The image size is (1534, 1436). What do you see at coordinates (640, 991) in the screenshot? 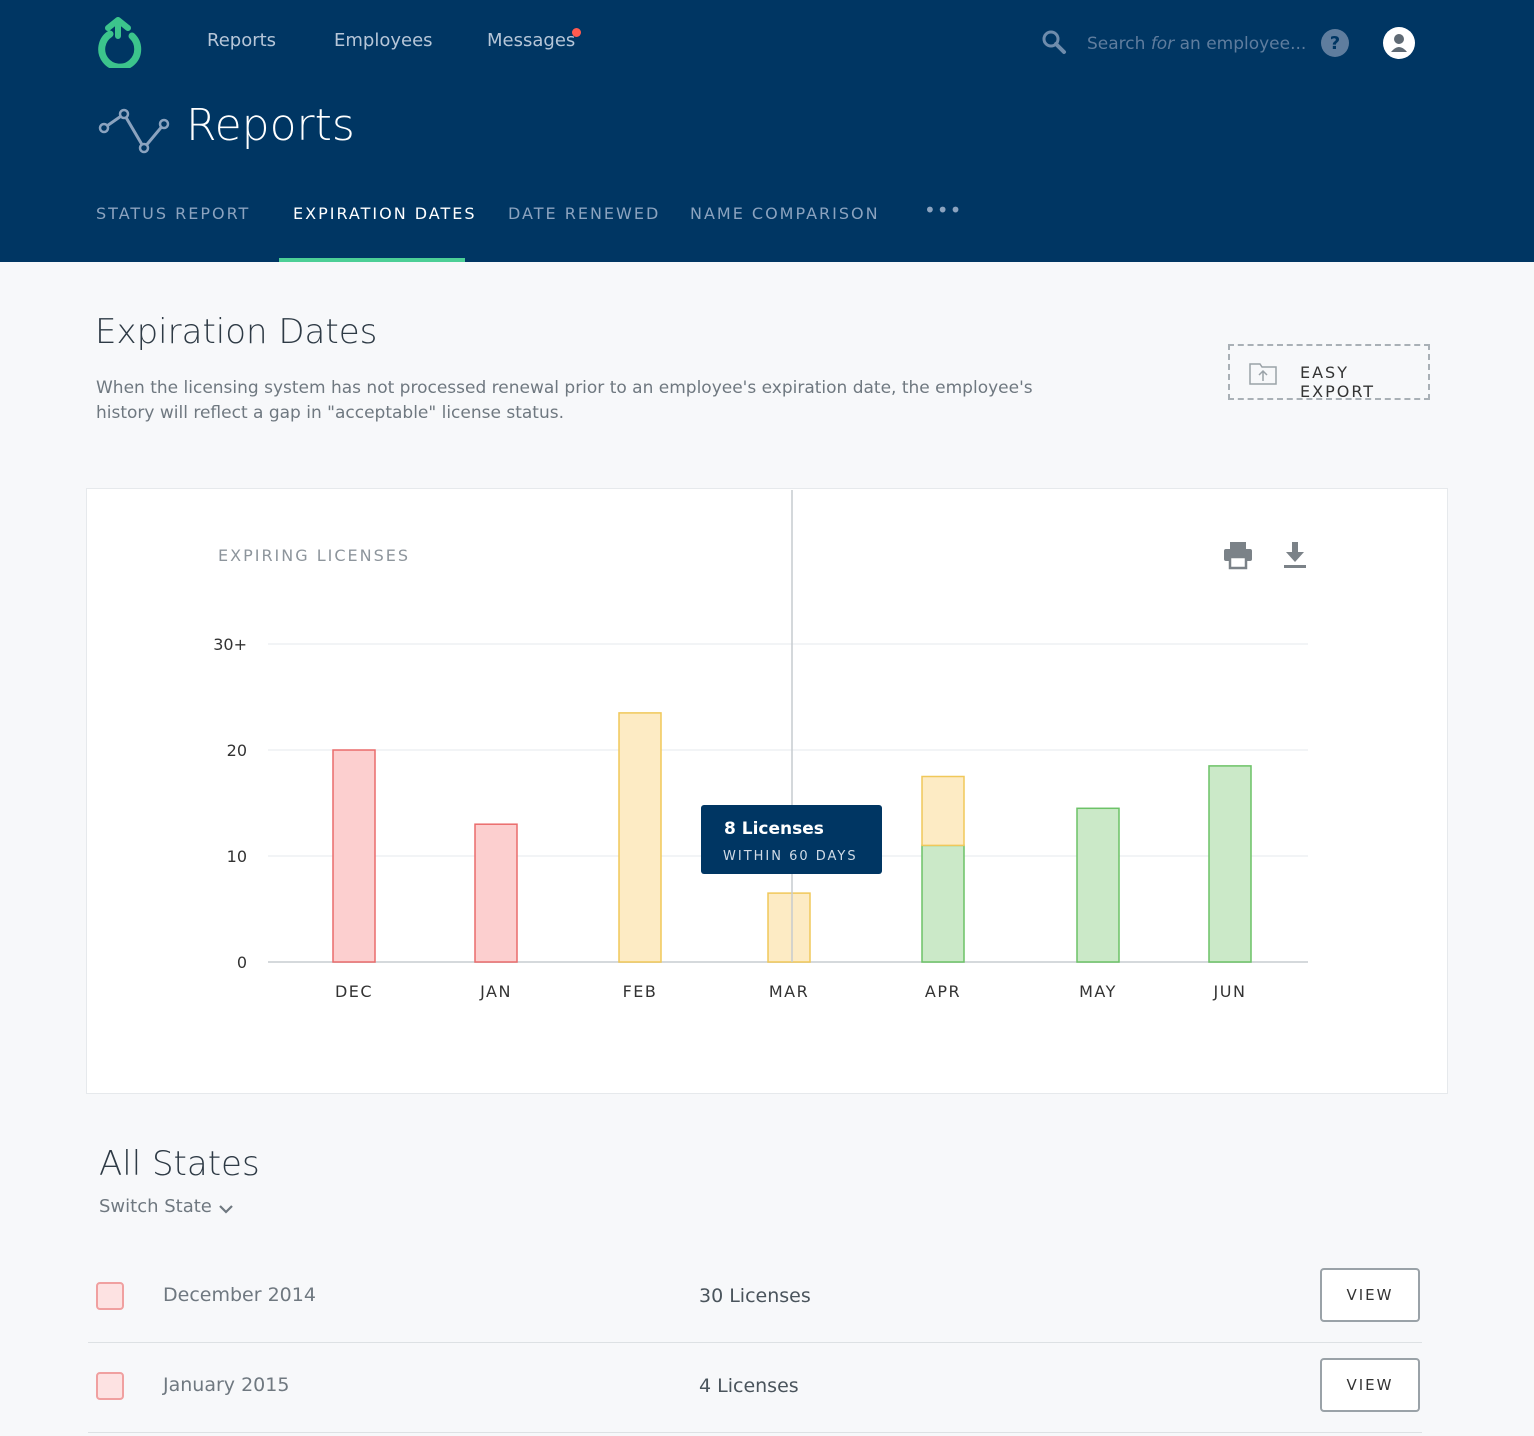
I see `x-tick-label: FEB` at bounding box center [640, 991].